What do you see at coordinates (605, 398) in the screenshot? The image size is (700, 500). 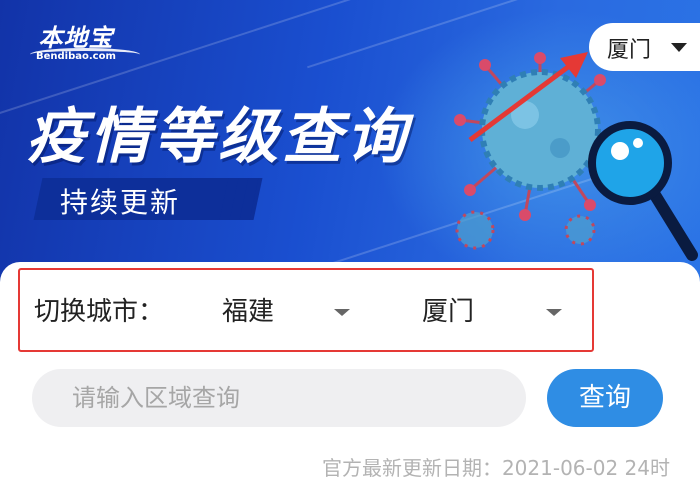 I see `search-button: 查询` at bounding box center [605, 398].